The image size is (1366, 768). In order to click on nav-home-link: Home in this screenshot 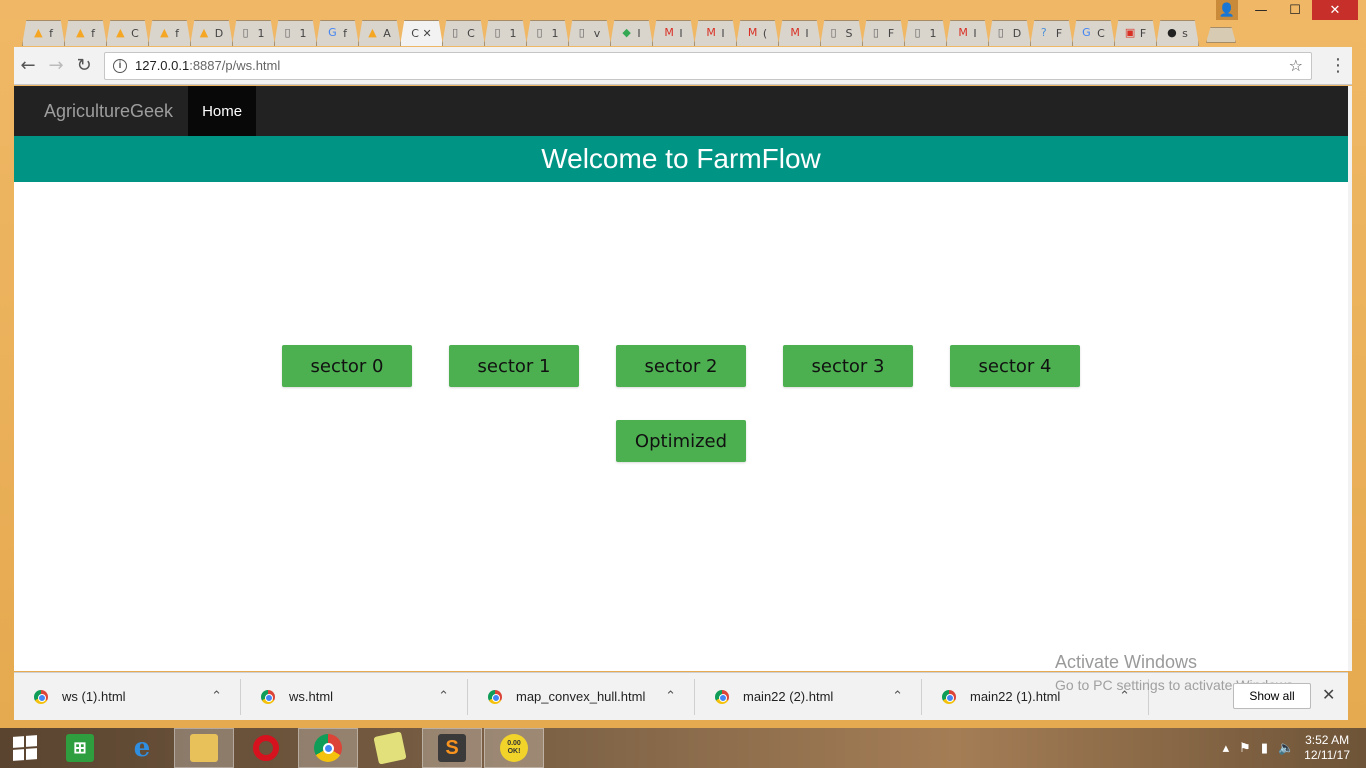, I will do `click(222, 111)`.